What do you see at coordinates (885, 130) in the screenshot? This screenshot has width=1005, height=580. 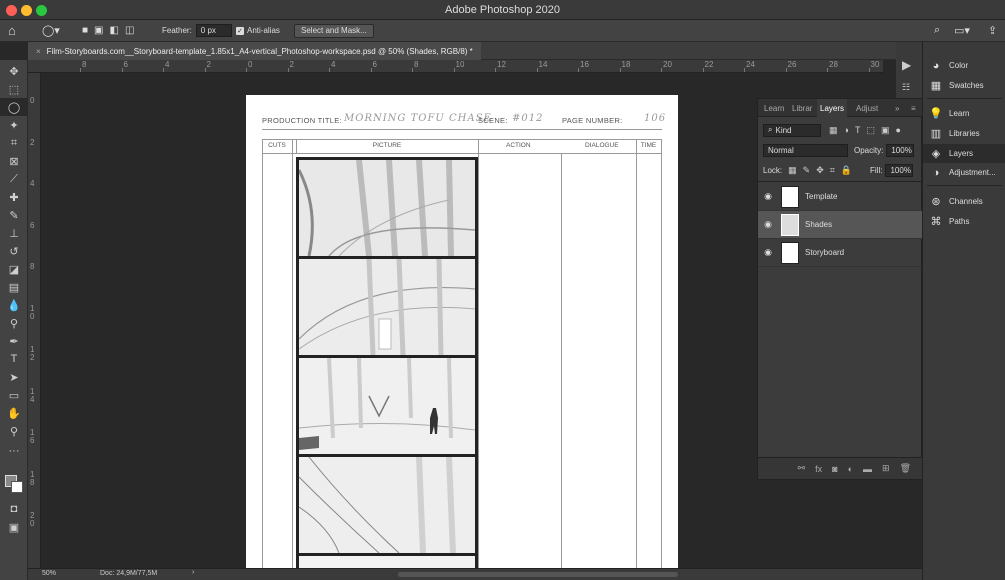 I see `filter-smart-icon: ▣` at bounding box center [885, 130].